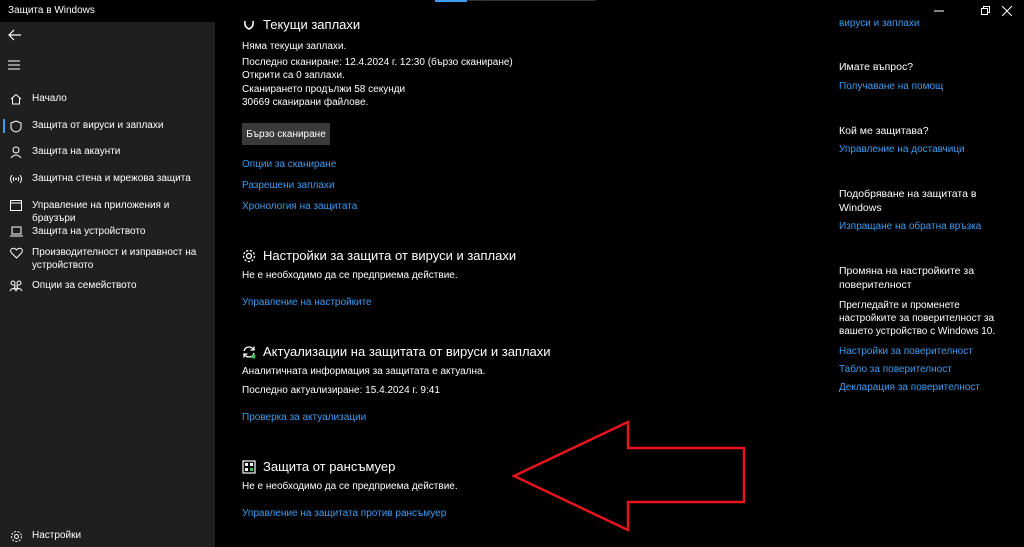 The width and height of the screenshot is (1024, 547). I want to click on gear-icon, so click(16, 536).